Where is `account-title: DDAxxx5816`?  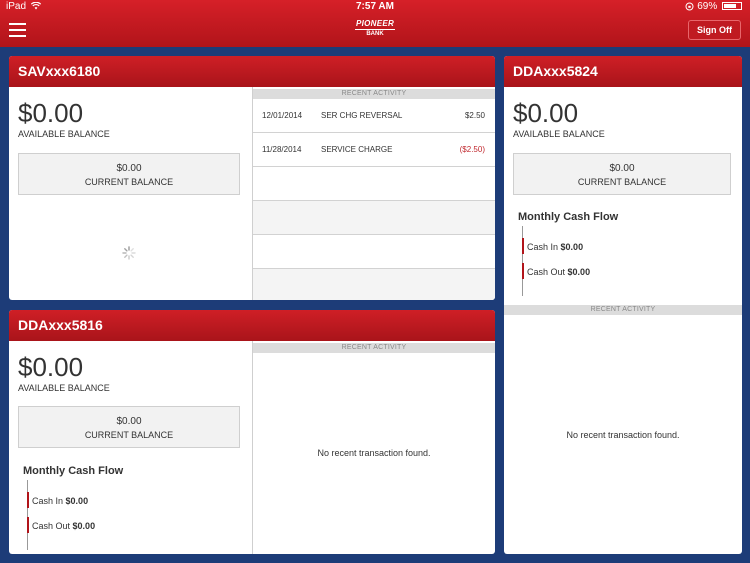
account-title: DDAxxx5816 is located at coordinates (252, 325).